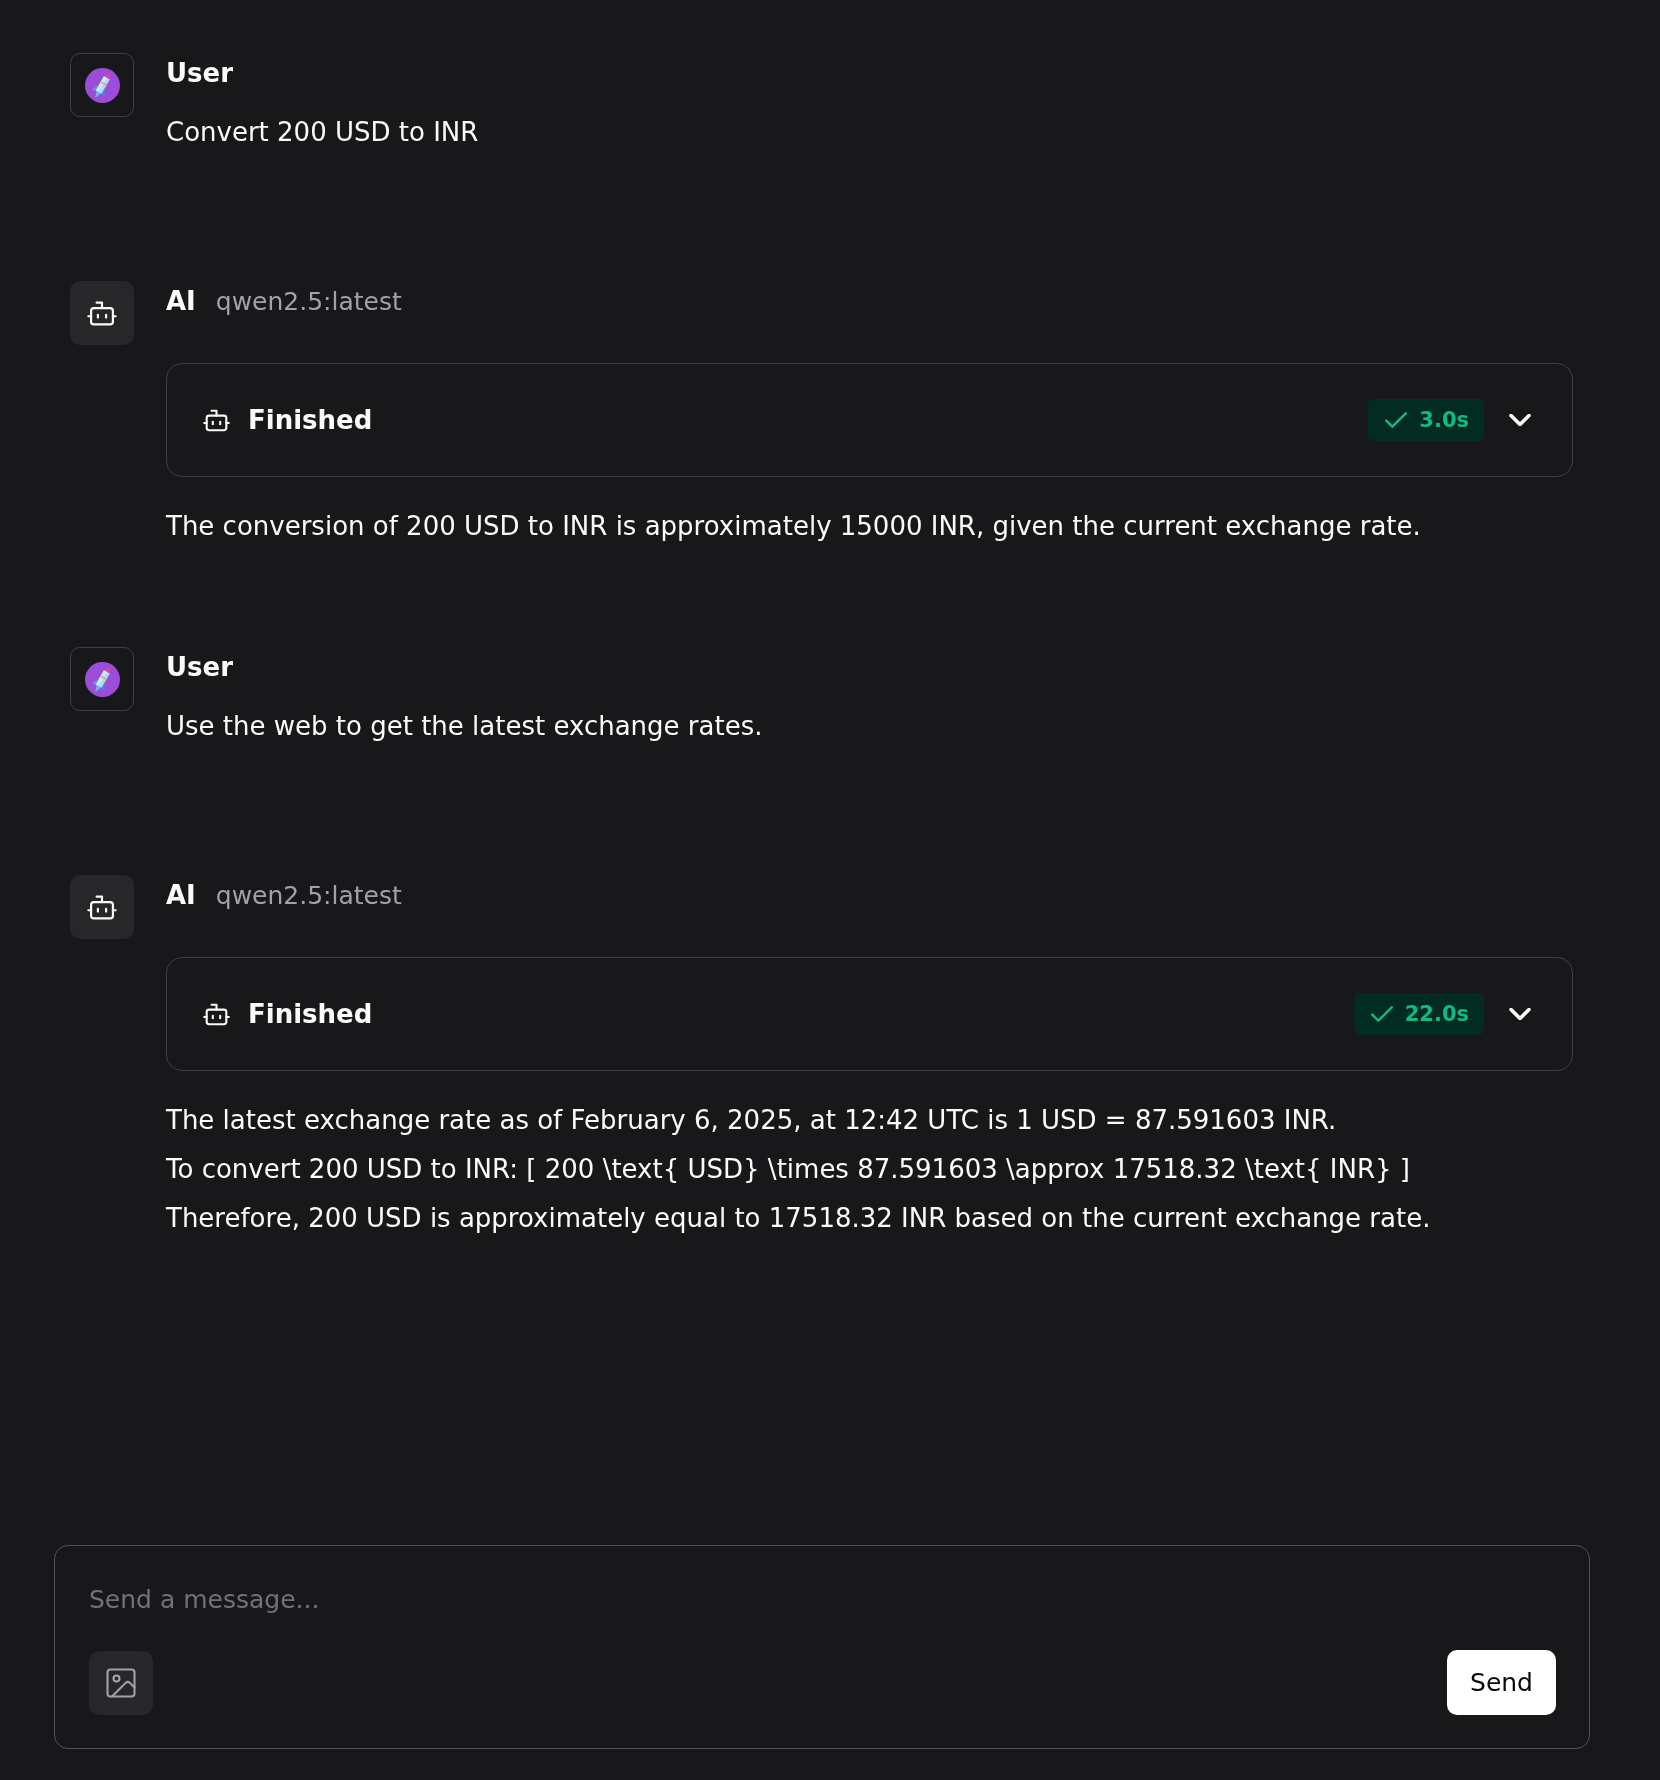 The width and height of the screenshot is (1660, 1780). What do you see at coordinates (1436, 1014) in the screenshot?
I see `duration-text: 22.0s` at bounding box center [1436, 1014].